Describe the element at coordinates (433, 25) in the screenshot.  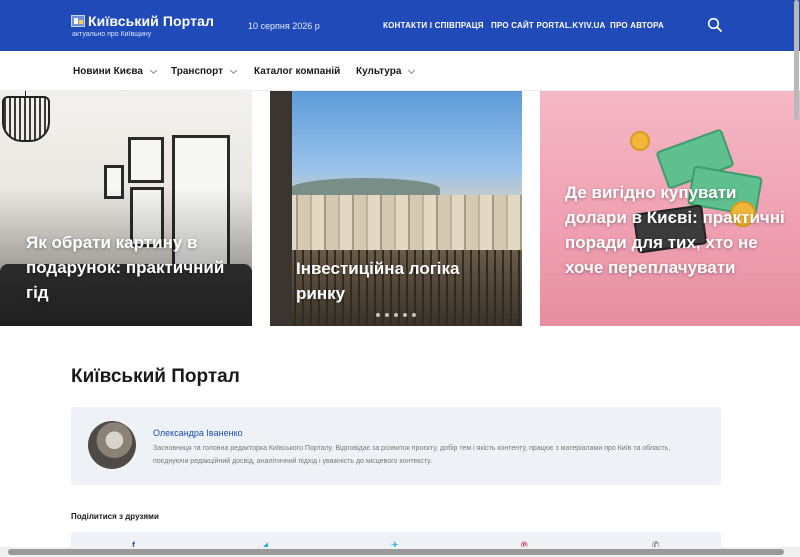
I see `contacts-link: КОНТАКТИ І СПІВПРАЦЯ` at that location.